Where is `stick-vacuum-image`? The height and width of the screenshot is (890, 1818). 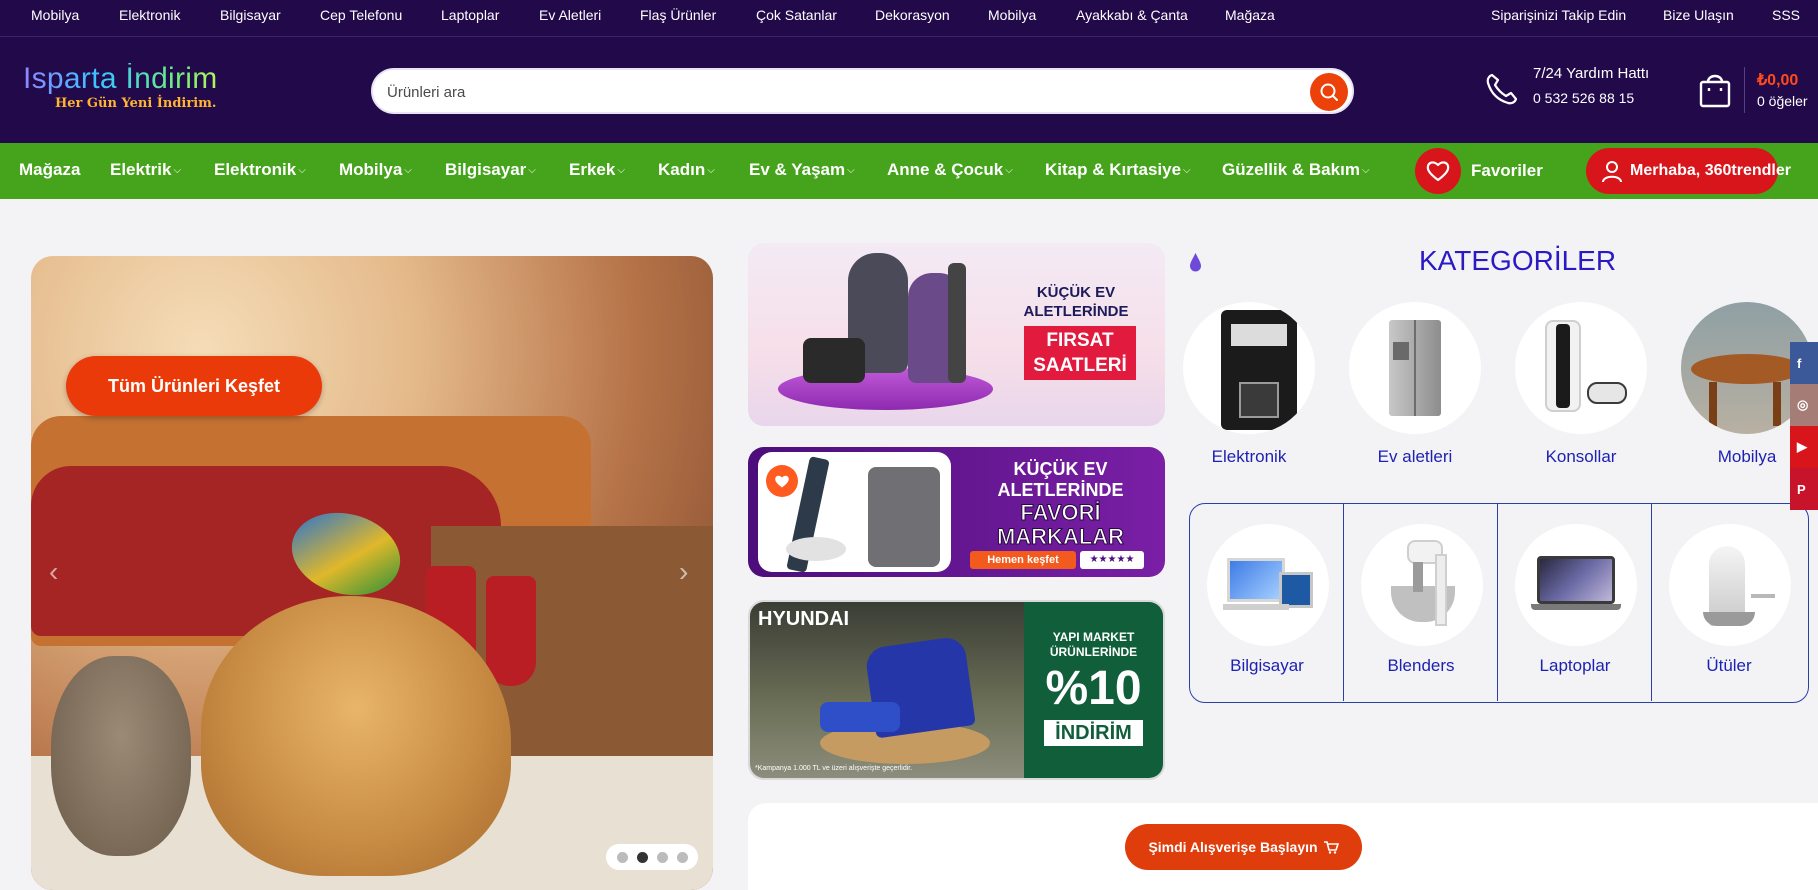
stick-vacuum-image is located at coordinates (957, 323).